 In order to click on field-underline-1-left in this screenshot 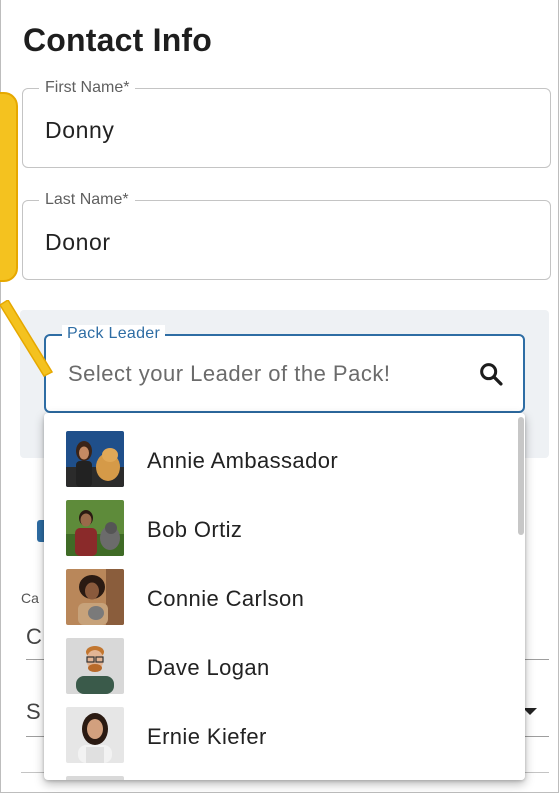, I will do `click(36, 659)`.